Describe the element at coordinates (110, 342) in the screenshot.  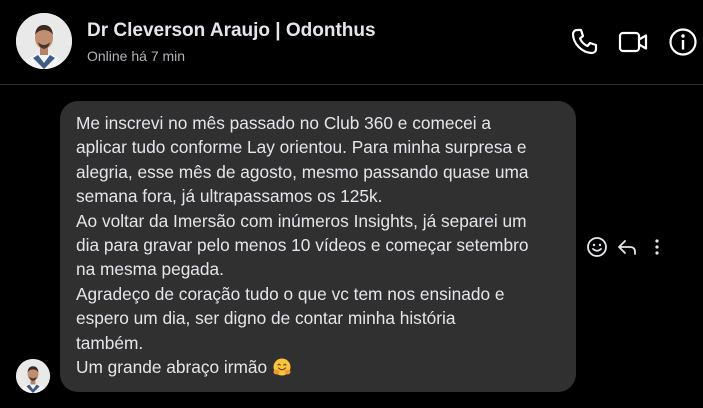
I see `message-line: também.` at that location.